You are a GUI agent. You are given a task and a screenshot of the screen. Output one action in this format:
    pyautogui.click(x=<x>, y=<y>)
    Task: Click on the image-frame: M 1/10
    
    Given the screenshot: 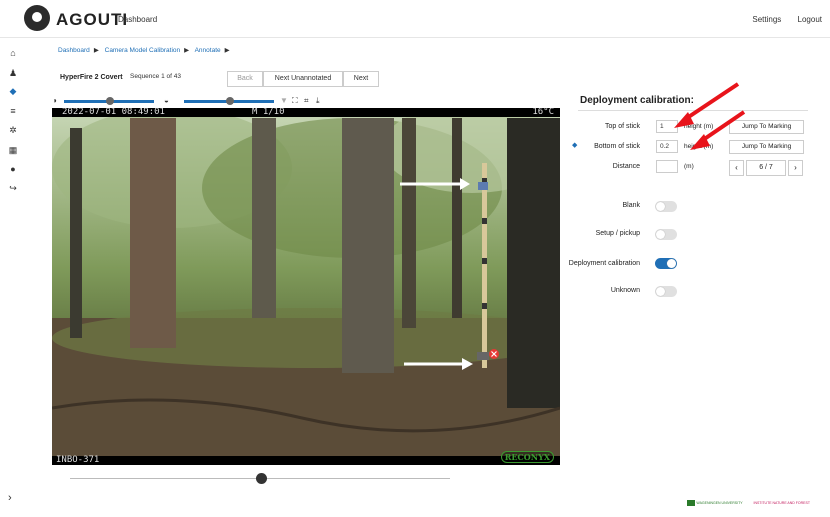 What is the action you would take?
    pyautogui.click(x=268, y=112)
    